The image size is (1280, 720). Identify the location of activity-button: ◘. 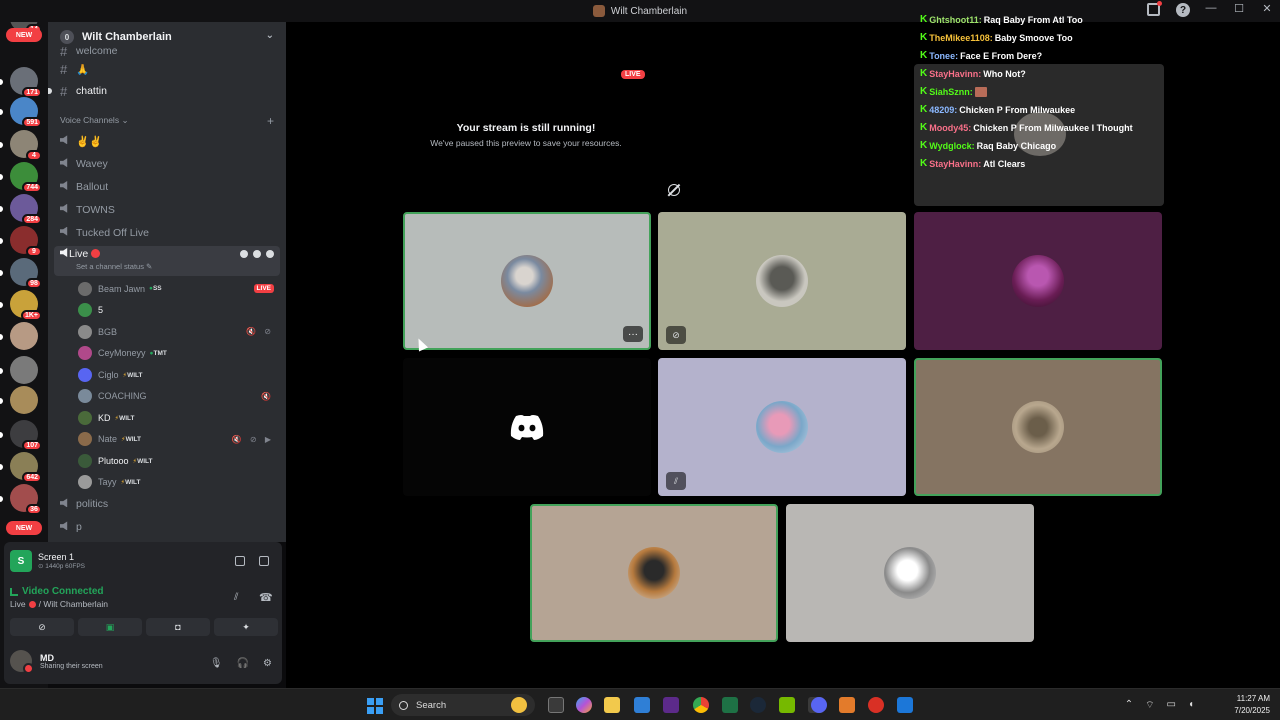
(178, 627).